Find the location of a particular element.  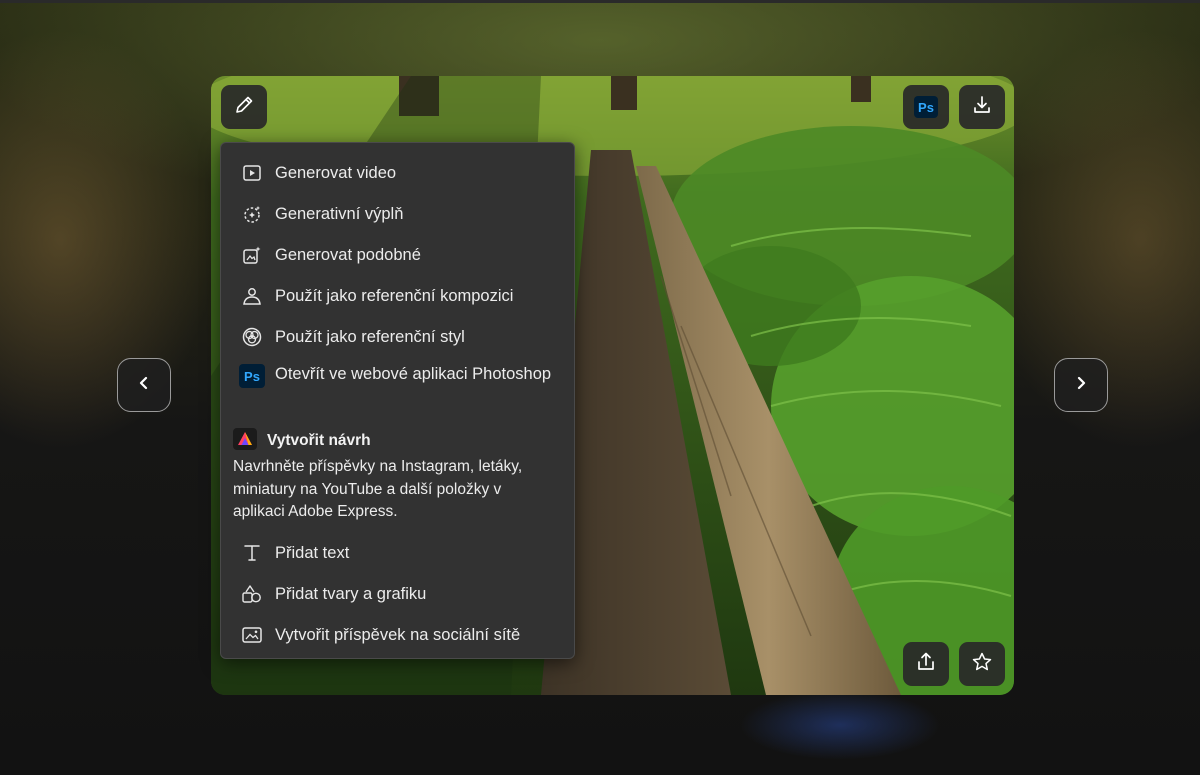

menu-item-label: Vytvořit příspěvek na sociální sítě is located at coordinates (398, 634).